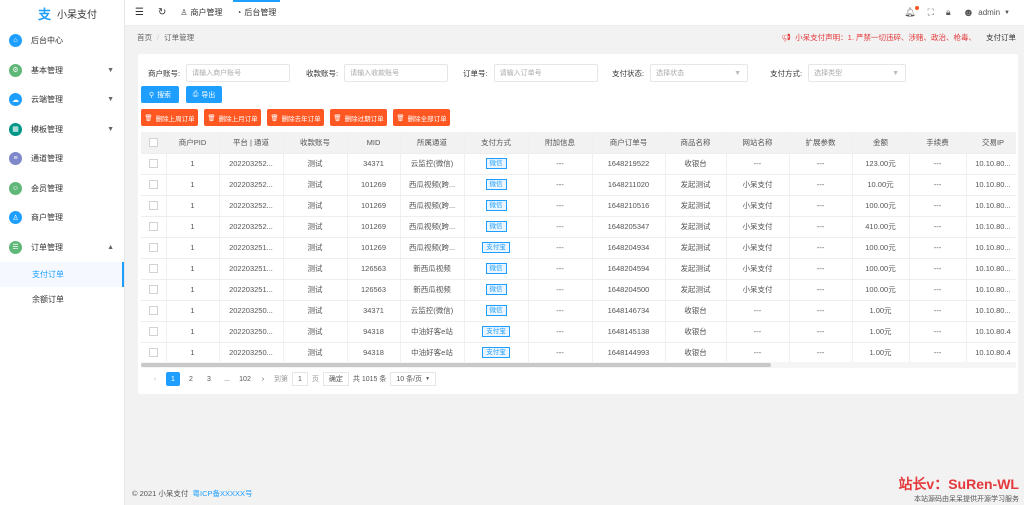 This screenshot has height=505, width=1024. What do you see at coordinates (160, 94) in the screenshot?
I see `search-button: ⚲ 搜索` at bounding box center [160, 94].